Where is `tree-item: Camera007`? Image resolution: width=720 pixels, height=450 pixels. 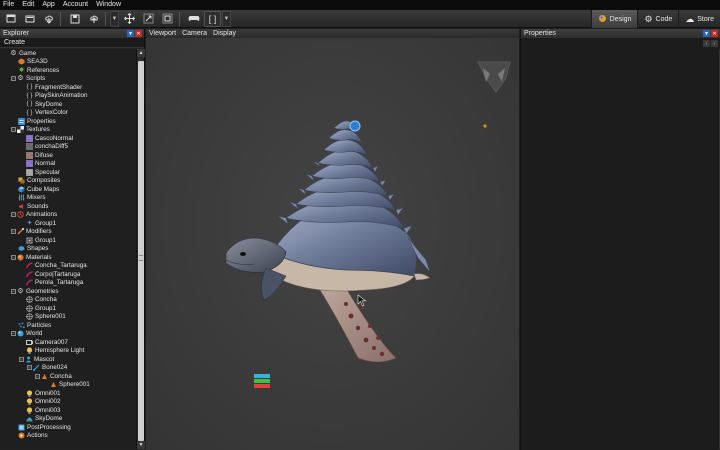 tree-item: Camera007 is located at coordinates (68, 342).